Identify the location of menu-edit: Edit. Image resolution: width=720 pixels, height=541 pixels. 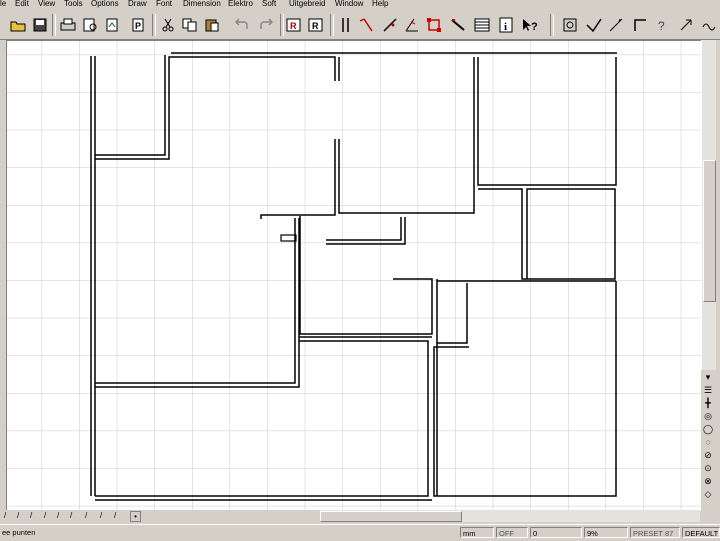
(22, 4).